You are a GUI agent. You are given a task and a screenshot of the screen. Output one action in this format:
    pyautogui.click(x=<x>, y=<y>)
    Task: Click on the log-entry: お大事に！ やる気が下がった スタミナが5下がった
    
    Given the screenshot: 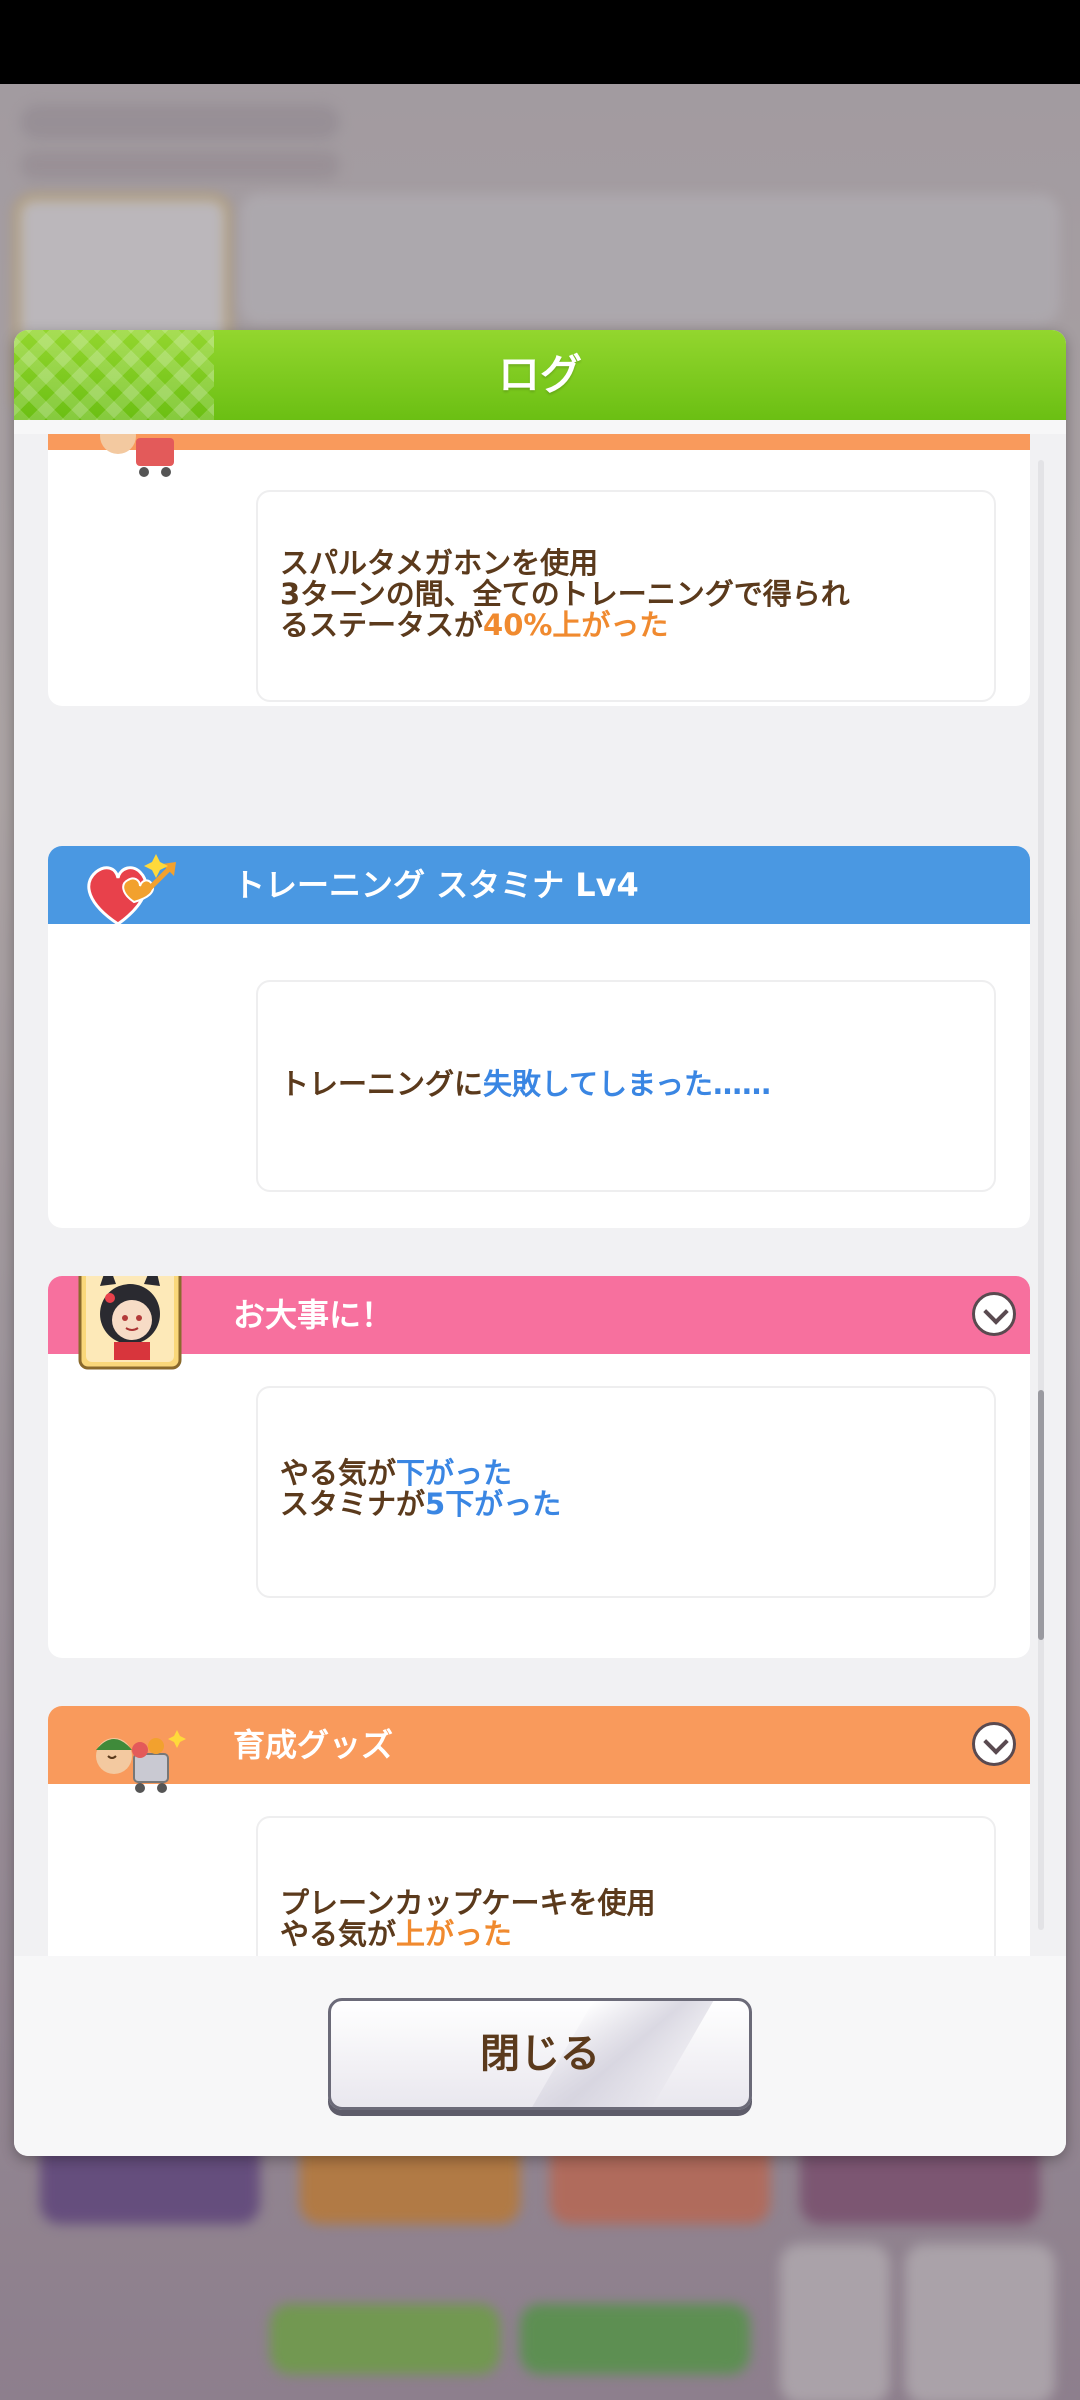 What is the action you would take?
    pyautogui.click(x=539, y=1467)
    